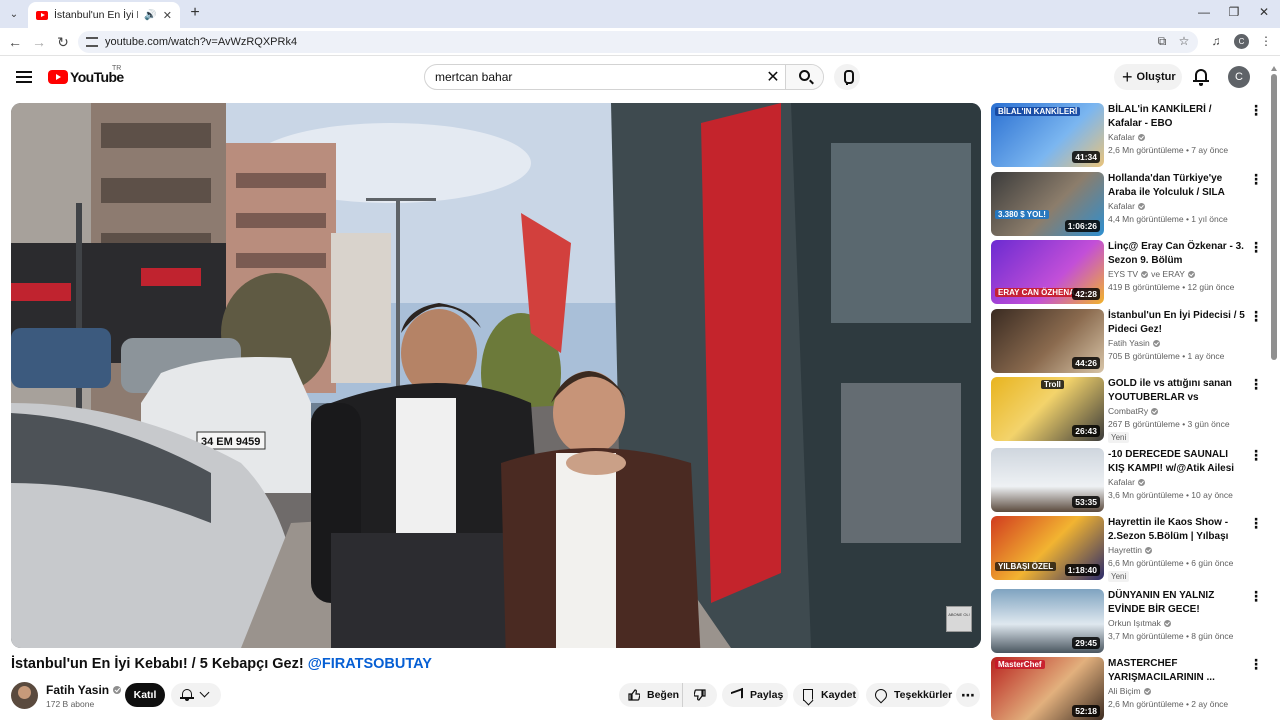  Describe the element at coordinates (1047, 135) in the screenshot. I see `video-thumbnail: BİLAL'IN KANKİLERİ 41:34` at that location.